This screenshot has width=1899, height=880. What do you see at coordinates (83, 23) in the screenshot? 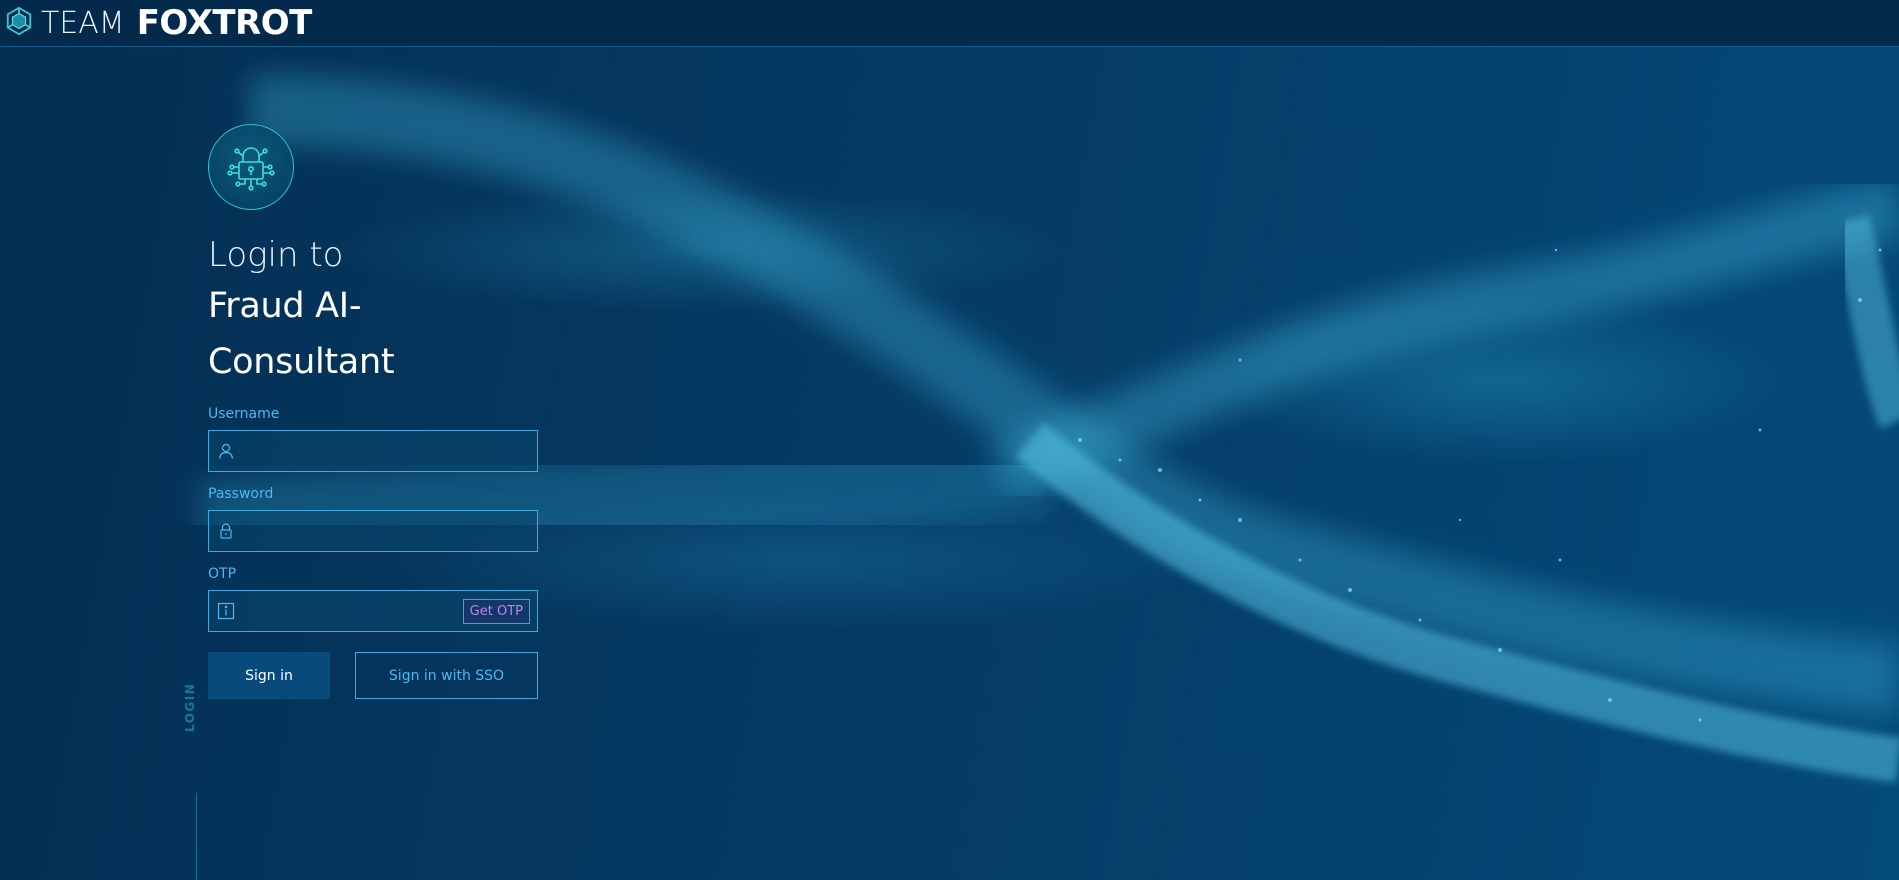
I see `brand-team: TEAM` at bounding box center [83, 23].